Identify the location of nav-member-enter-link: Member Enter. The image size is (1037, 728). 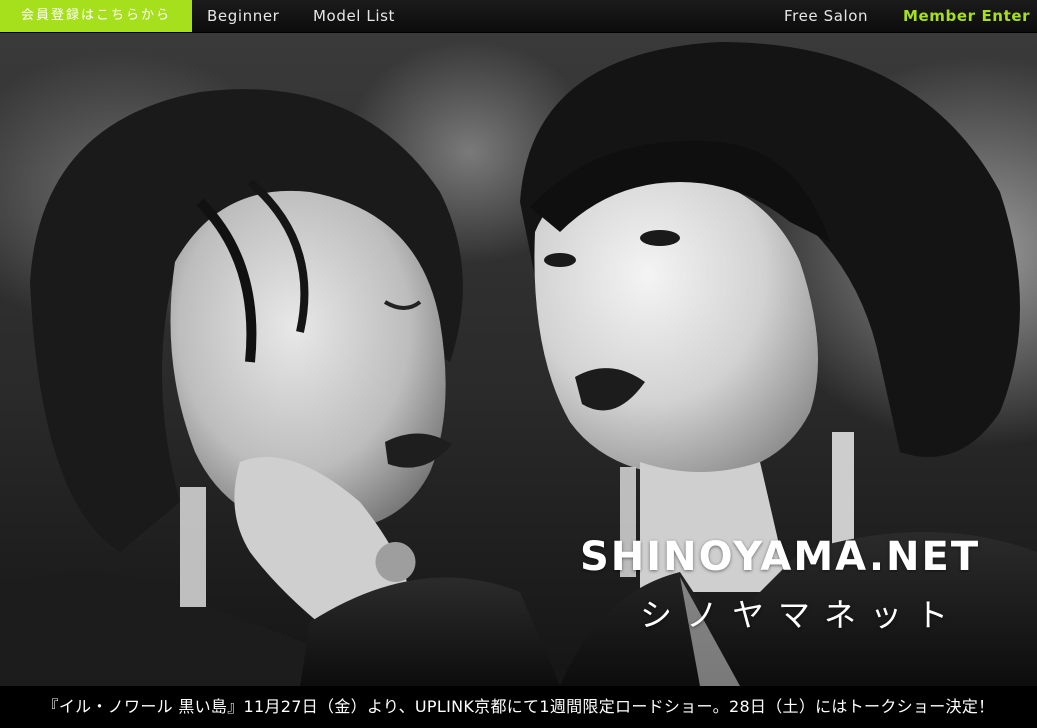
(966, 16).